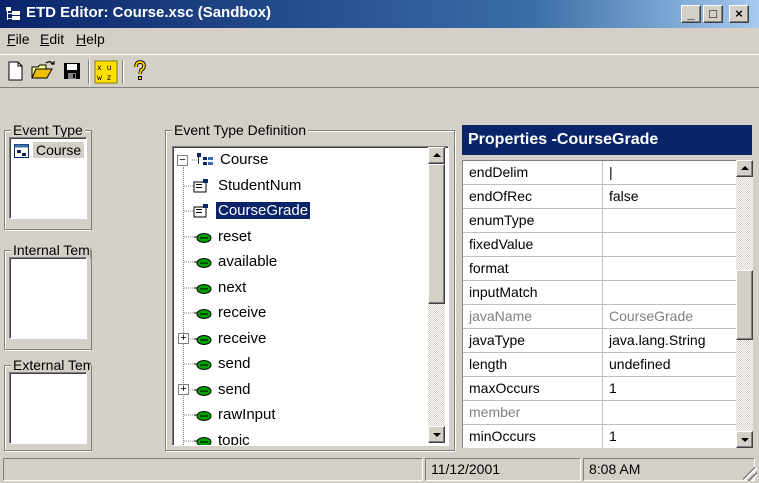 The image size is (759, 483). What do you see at coordinates (599, 221) in the screenshot?
I see `property-row-enumType: enumType` at bounding box center [599, 221].